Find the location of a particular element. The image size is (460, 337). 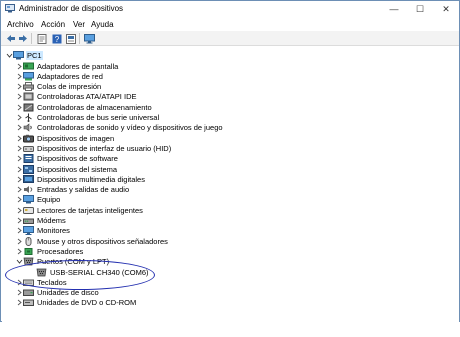

toolbar-separator is located at coordinates (31, 38).